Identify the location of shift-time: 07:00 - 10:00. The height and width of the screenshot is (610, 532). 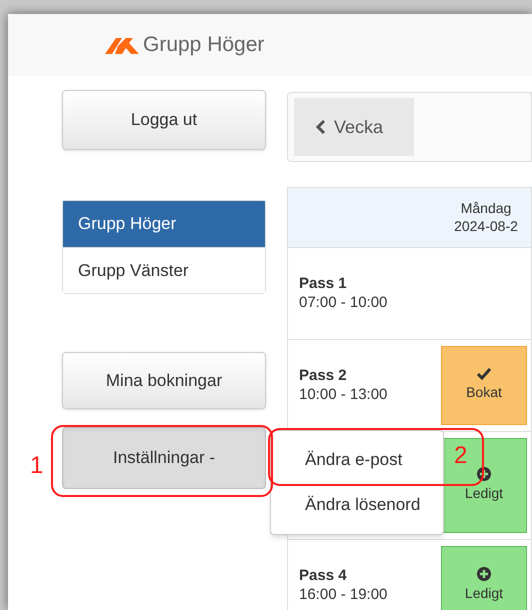
(343, 303).